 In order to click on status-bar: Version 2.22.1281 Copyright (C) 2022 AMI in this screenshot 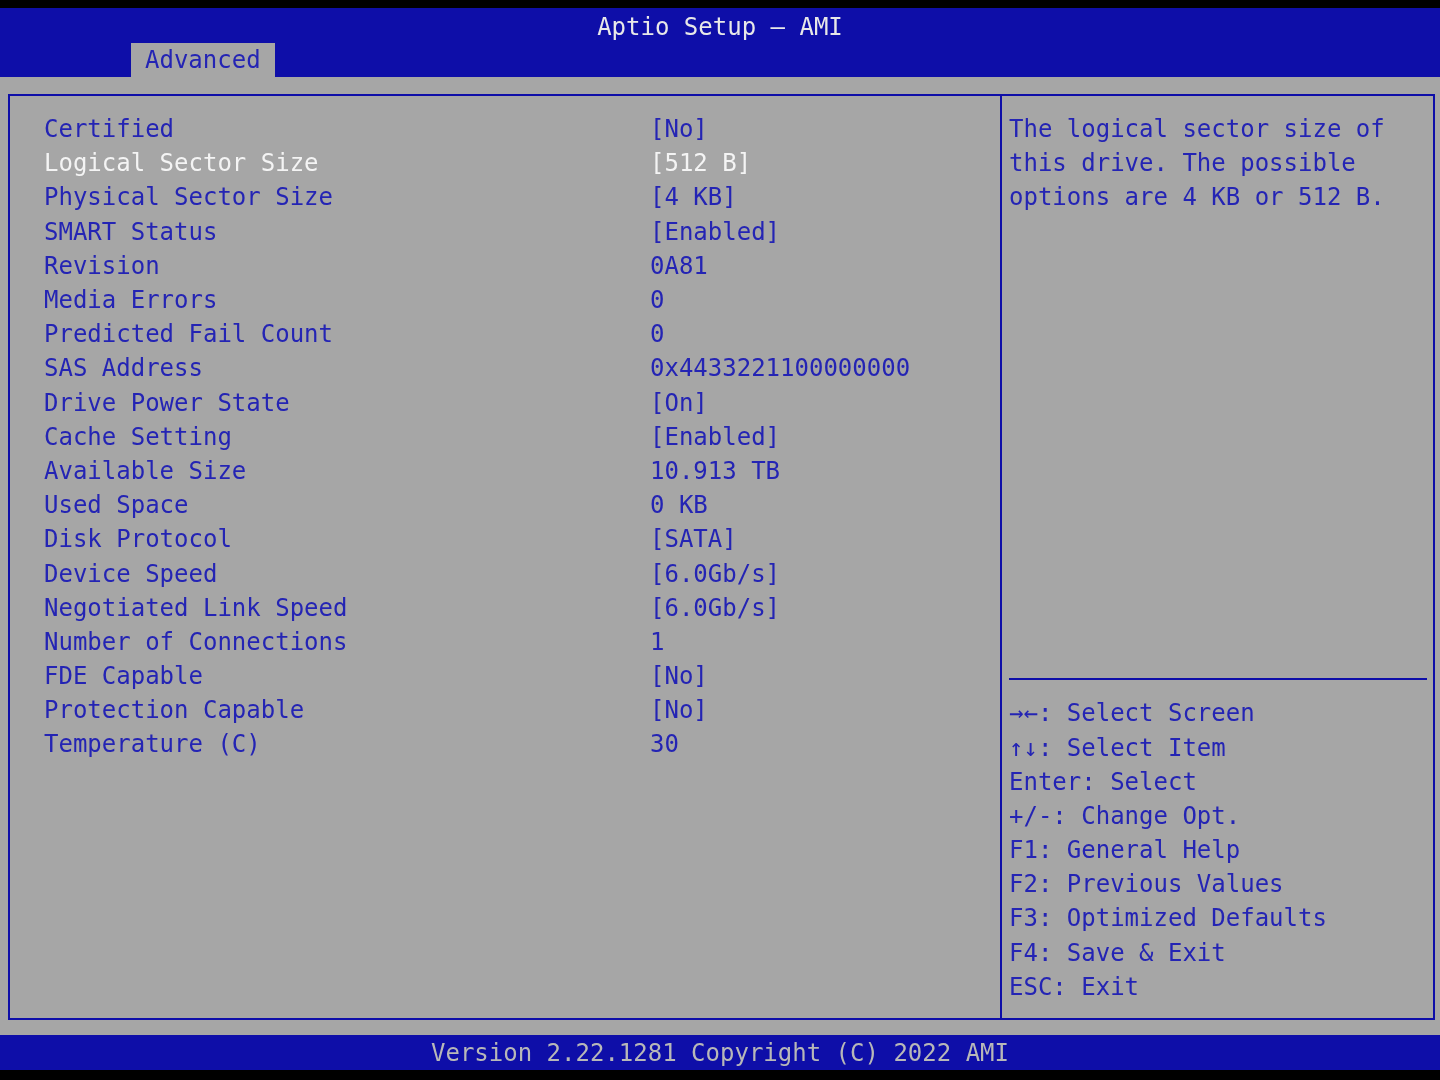, I will do `click(720, 1052)`.